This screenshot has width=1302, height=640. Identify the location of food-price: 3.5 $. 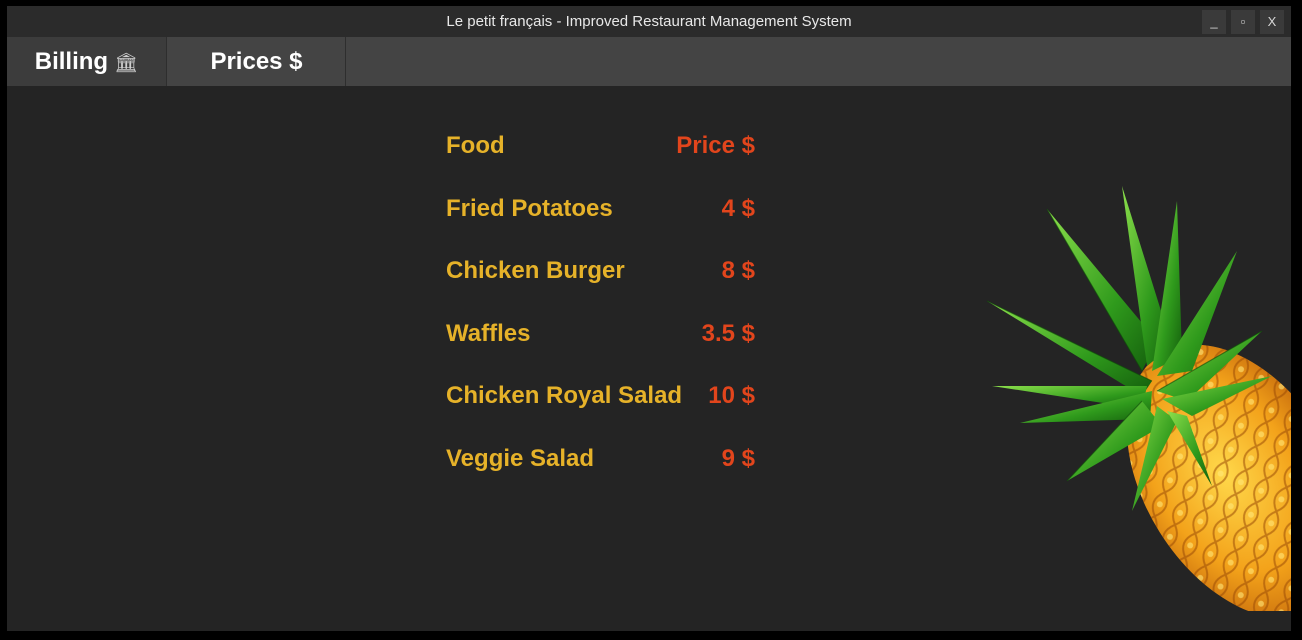
(728, 333).